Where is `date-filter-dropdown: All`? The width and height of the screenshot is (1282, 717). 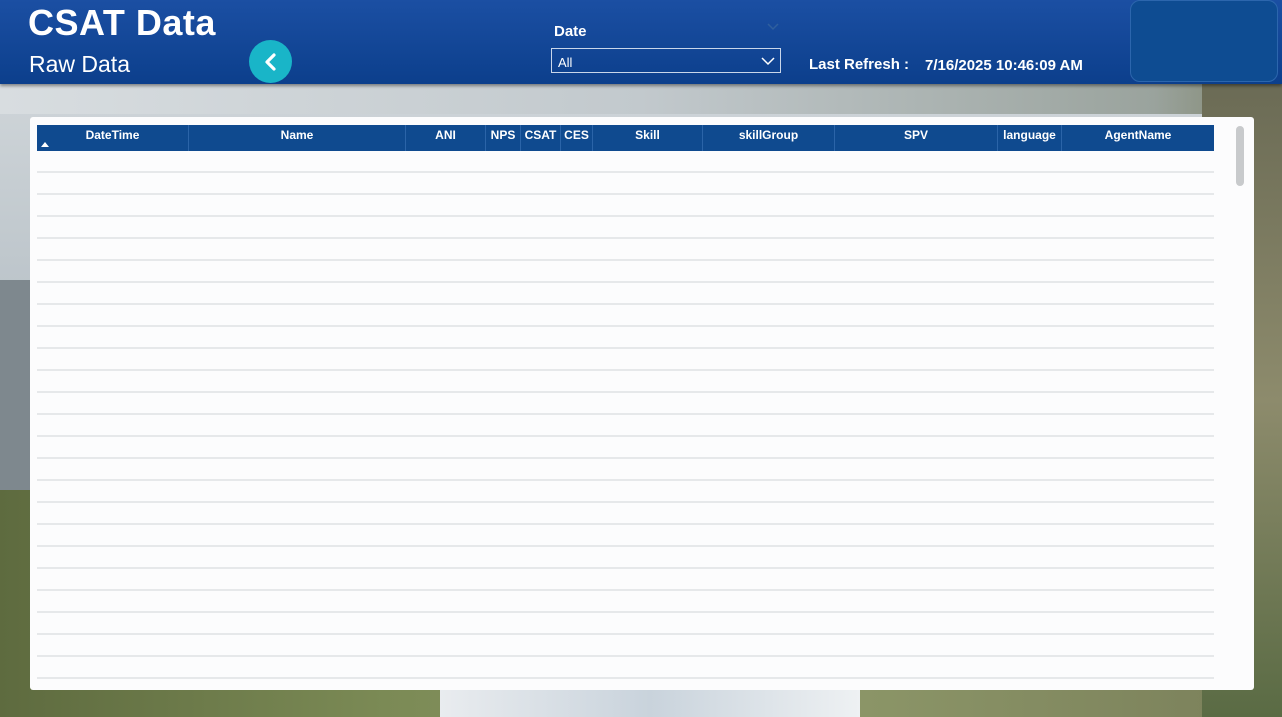 date-filter-dropdown: All is located at coordinates (666, 60).